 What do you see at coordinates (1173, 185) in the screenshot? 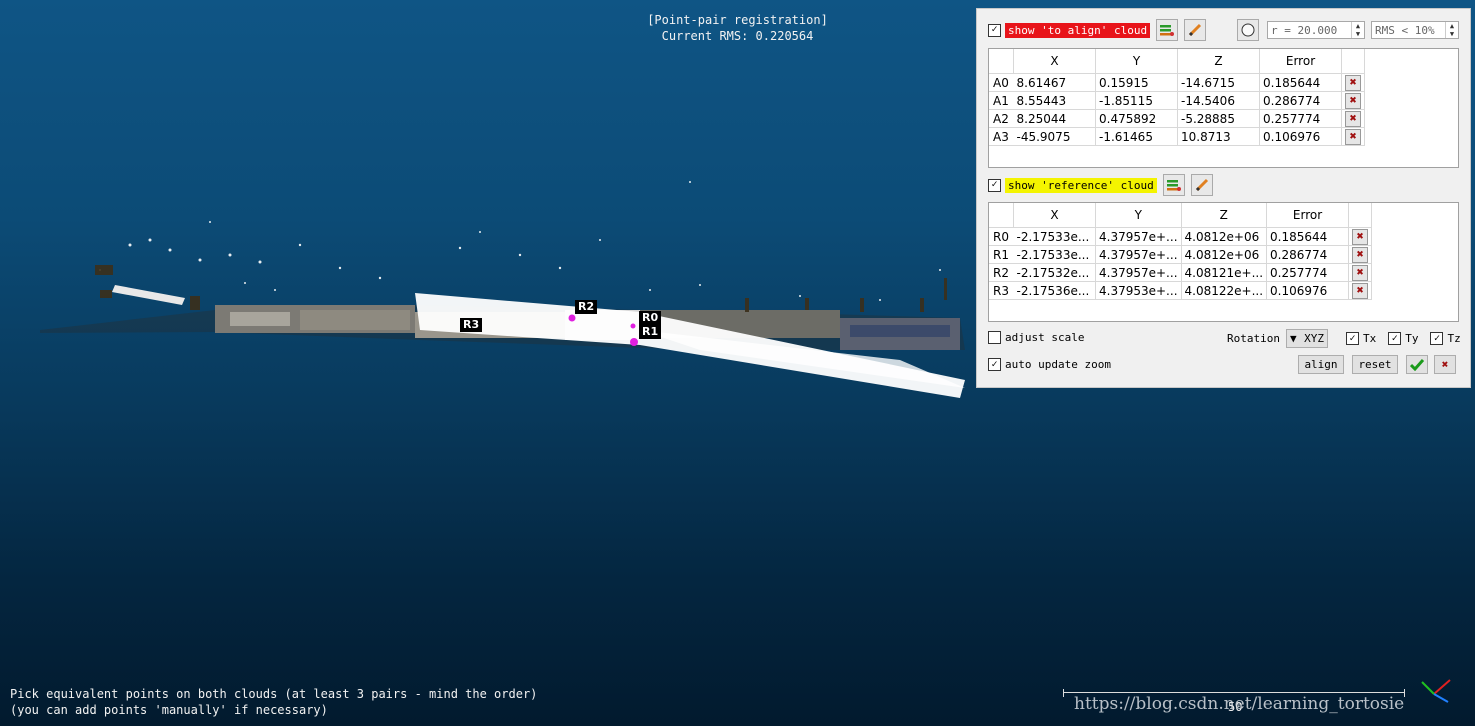
I see `reference-layers-icon` at bounding box center [1173, 185].